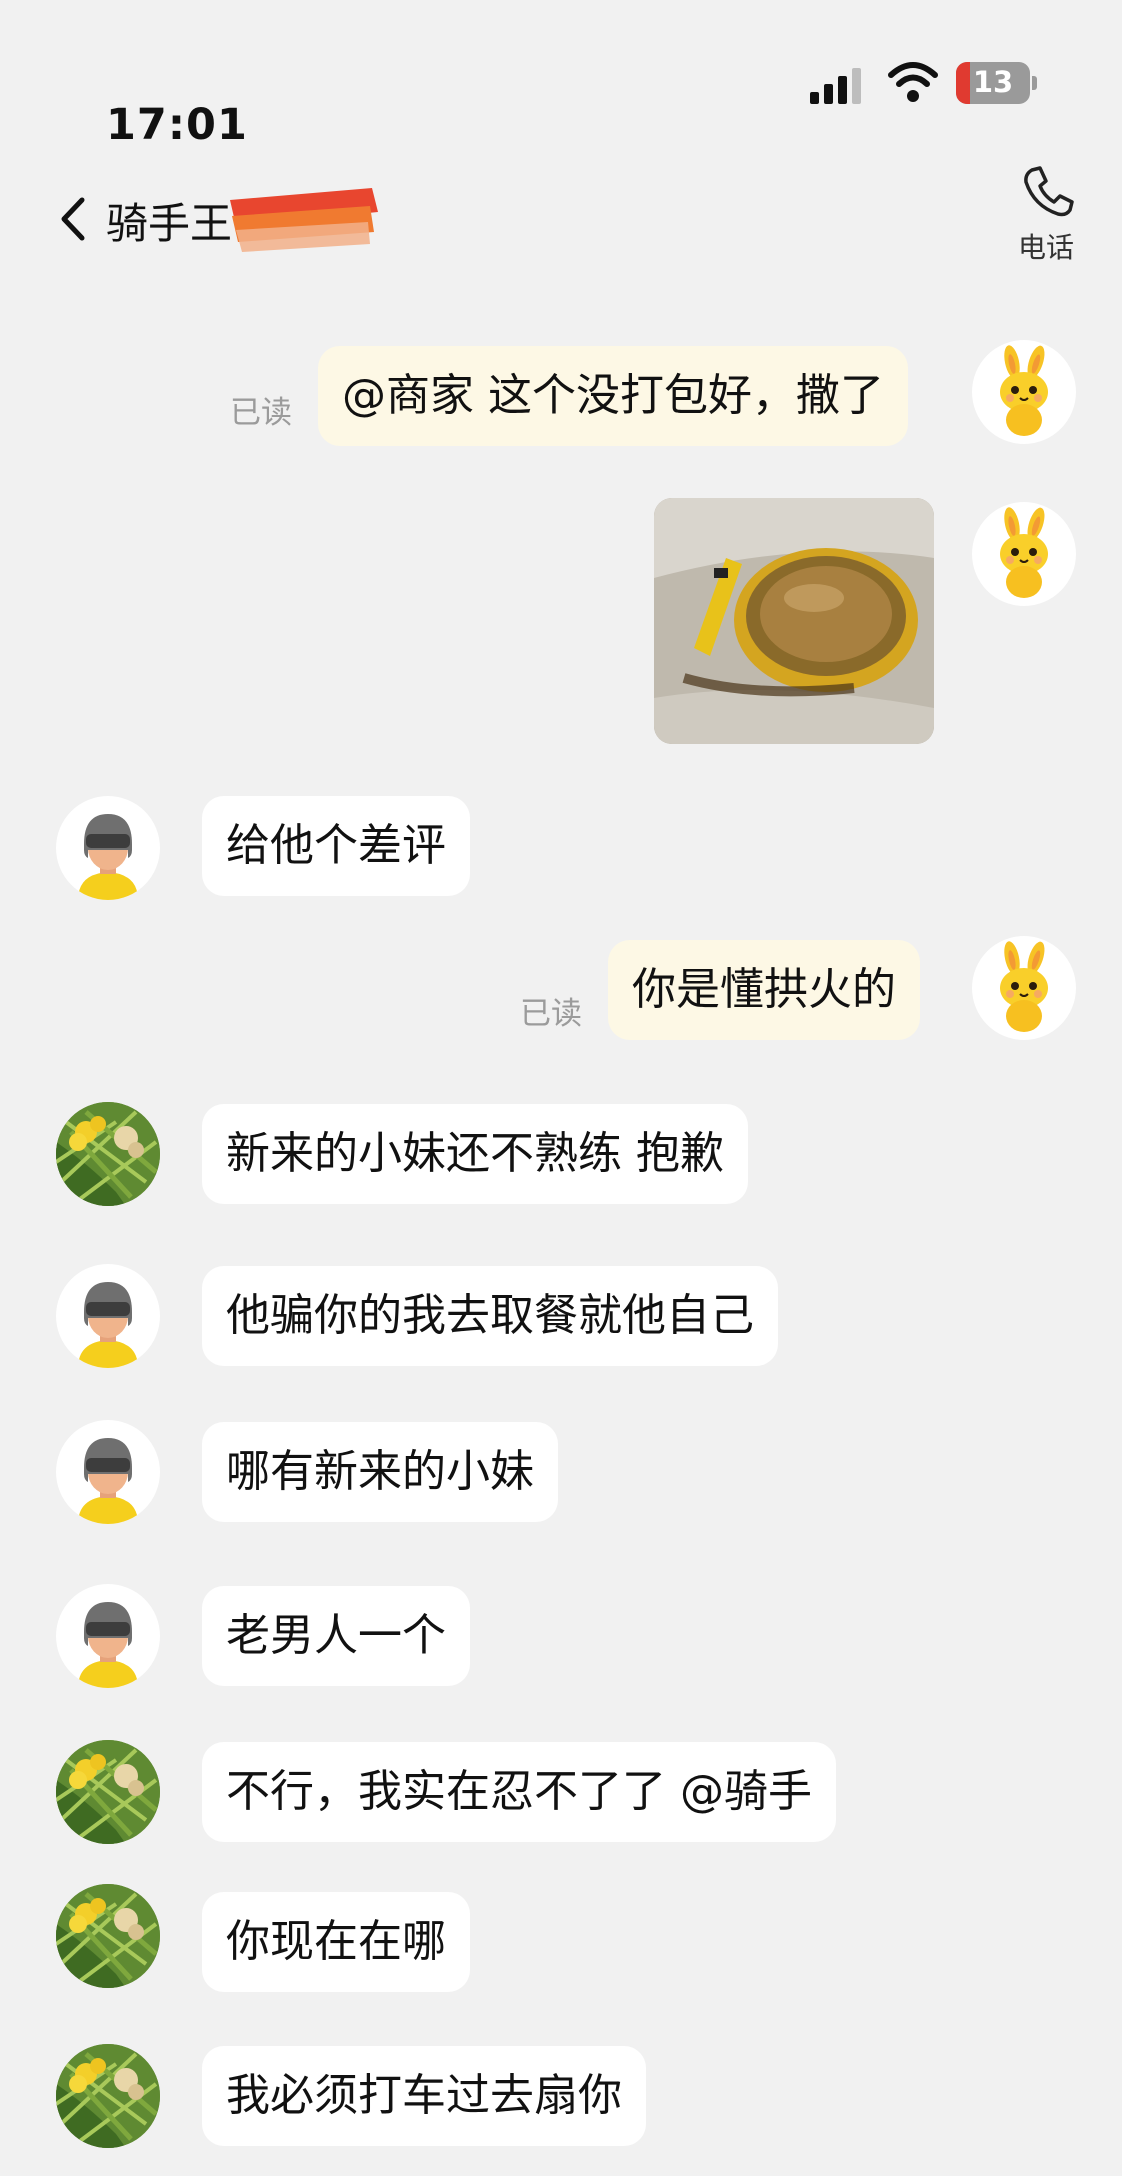 The image size is (1122, 2176). Describe the element at coordinates (1034, 83) in the screenshot. I see `battery-tip` at that location.